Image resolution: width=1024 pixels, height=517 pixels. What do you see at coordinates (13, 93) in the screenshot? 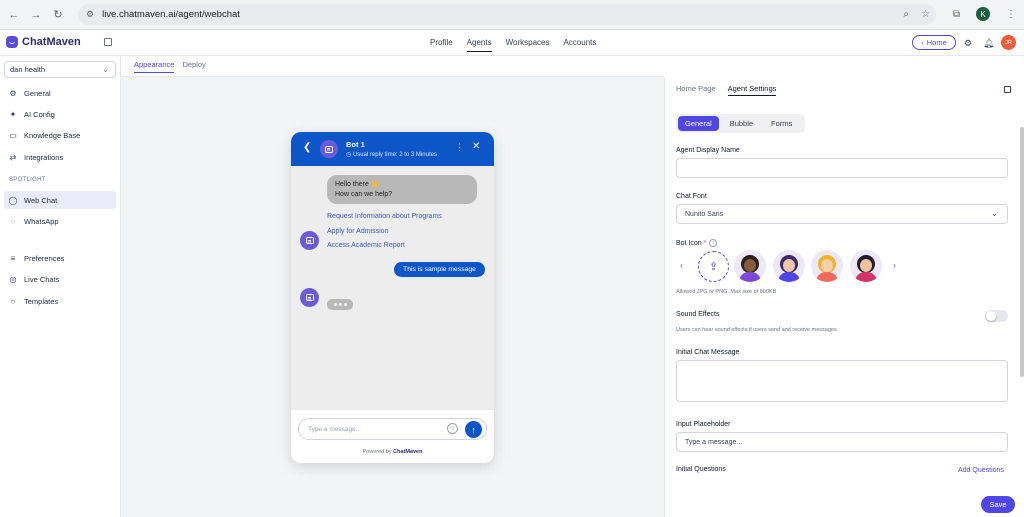
I see `gear-icon: ⚙` at bounding box center [13, 93].